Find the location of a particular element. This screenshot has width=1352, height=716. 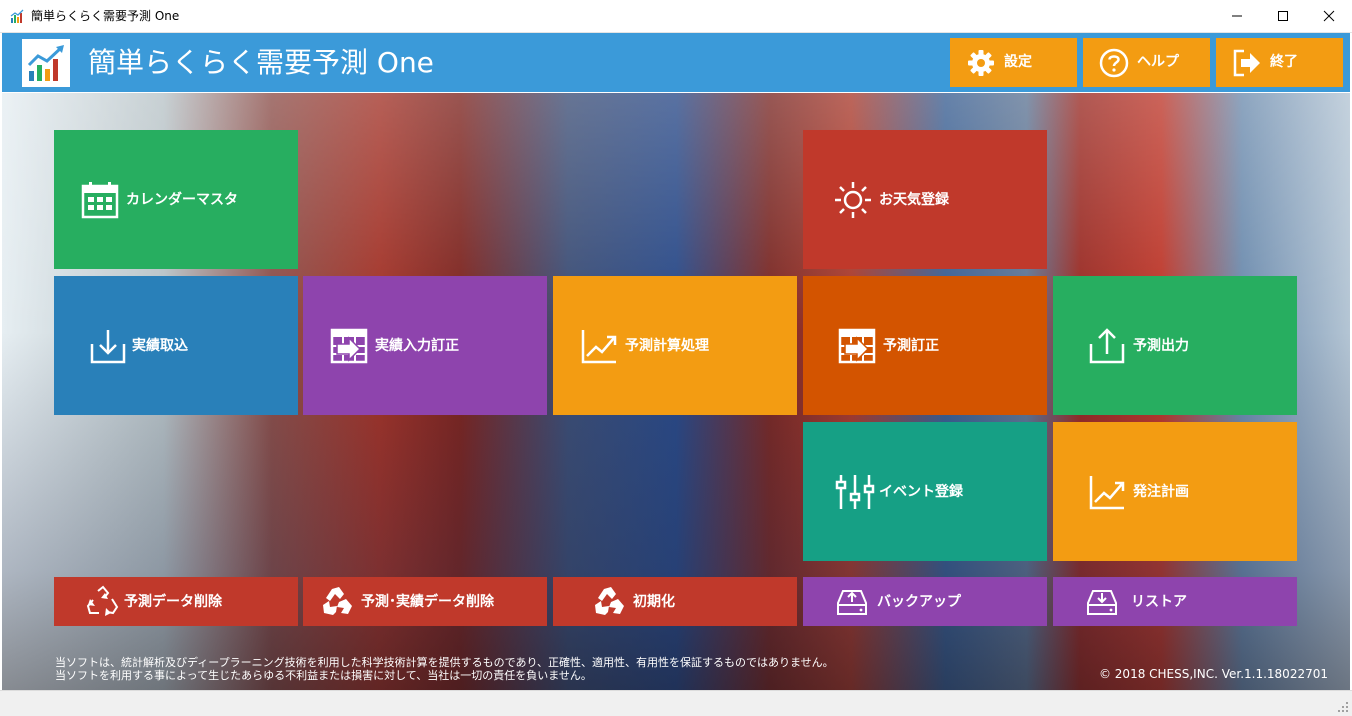

actual-edit-tile: 実績入力訂正 is located at coordinates (425, 345).